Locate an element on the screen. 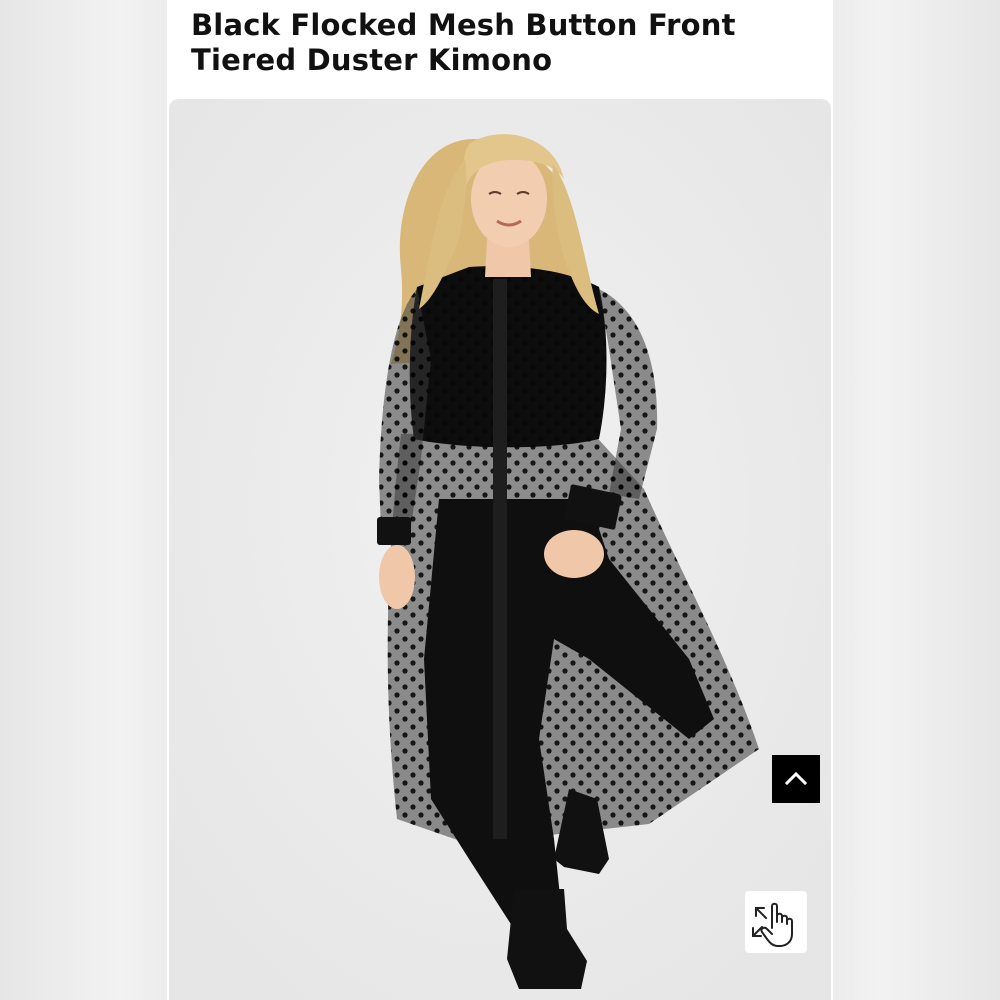  chevron-up-icon is located at coordinates (796, 778).